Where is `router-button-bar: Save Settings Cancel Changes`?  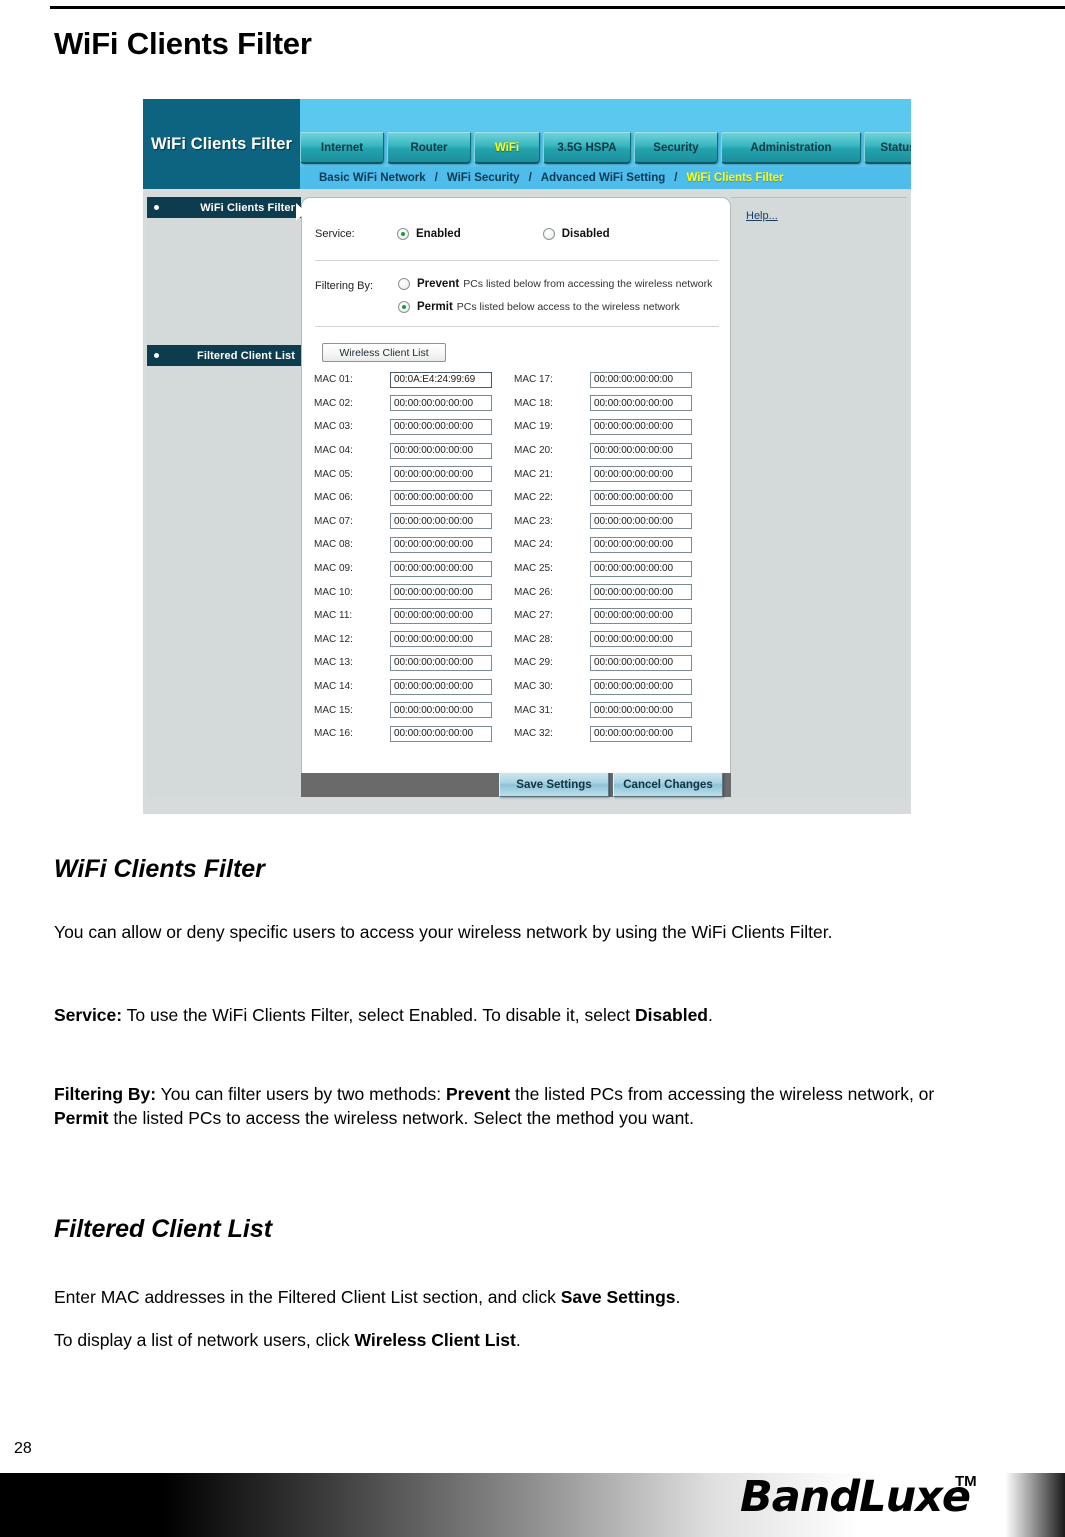 router-button-bar: Save Settings Cancel Changes is located at coordinates (516, 785).